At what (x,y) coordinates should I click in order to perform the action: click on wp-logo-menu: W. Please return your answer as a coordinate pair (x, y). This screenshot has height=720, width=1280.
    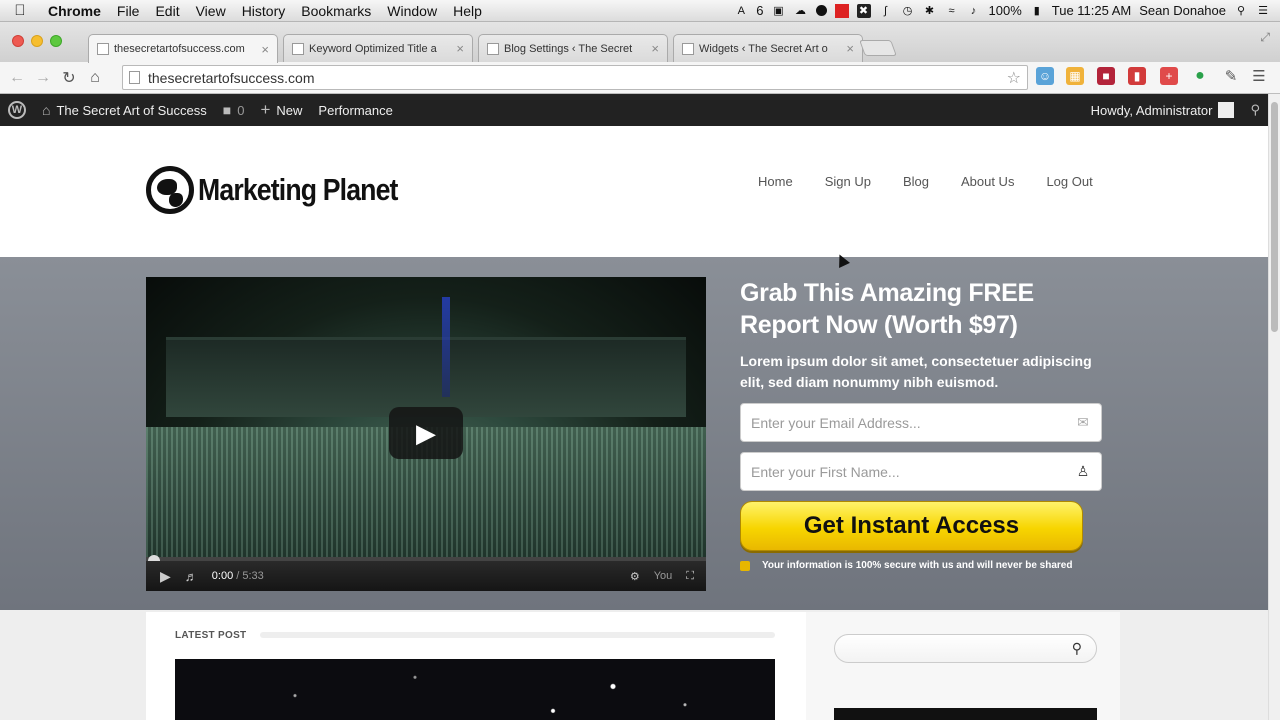
    Looking at the image, I should click on (17, 110).